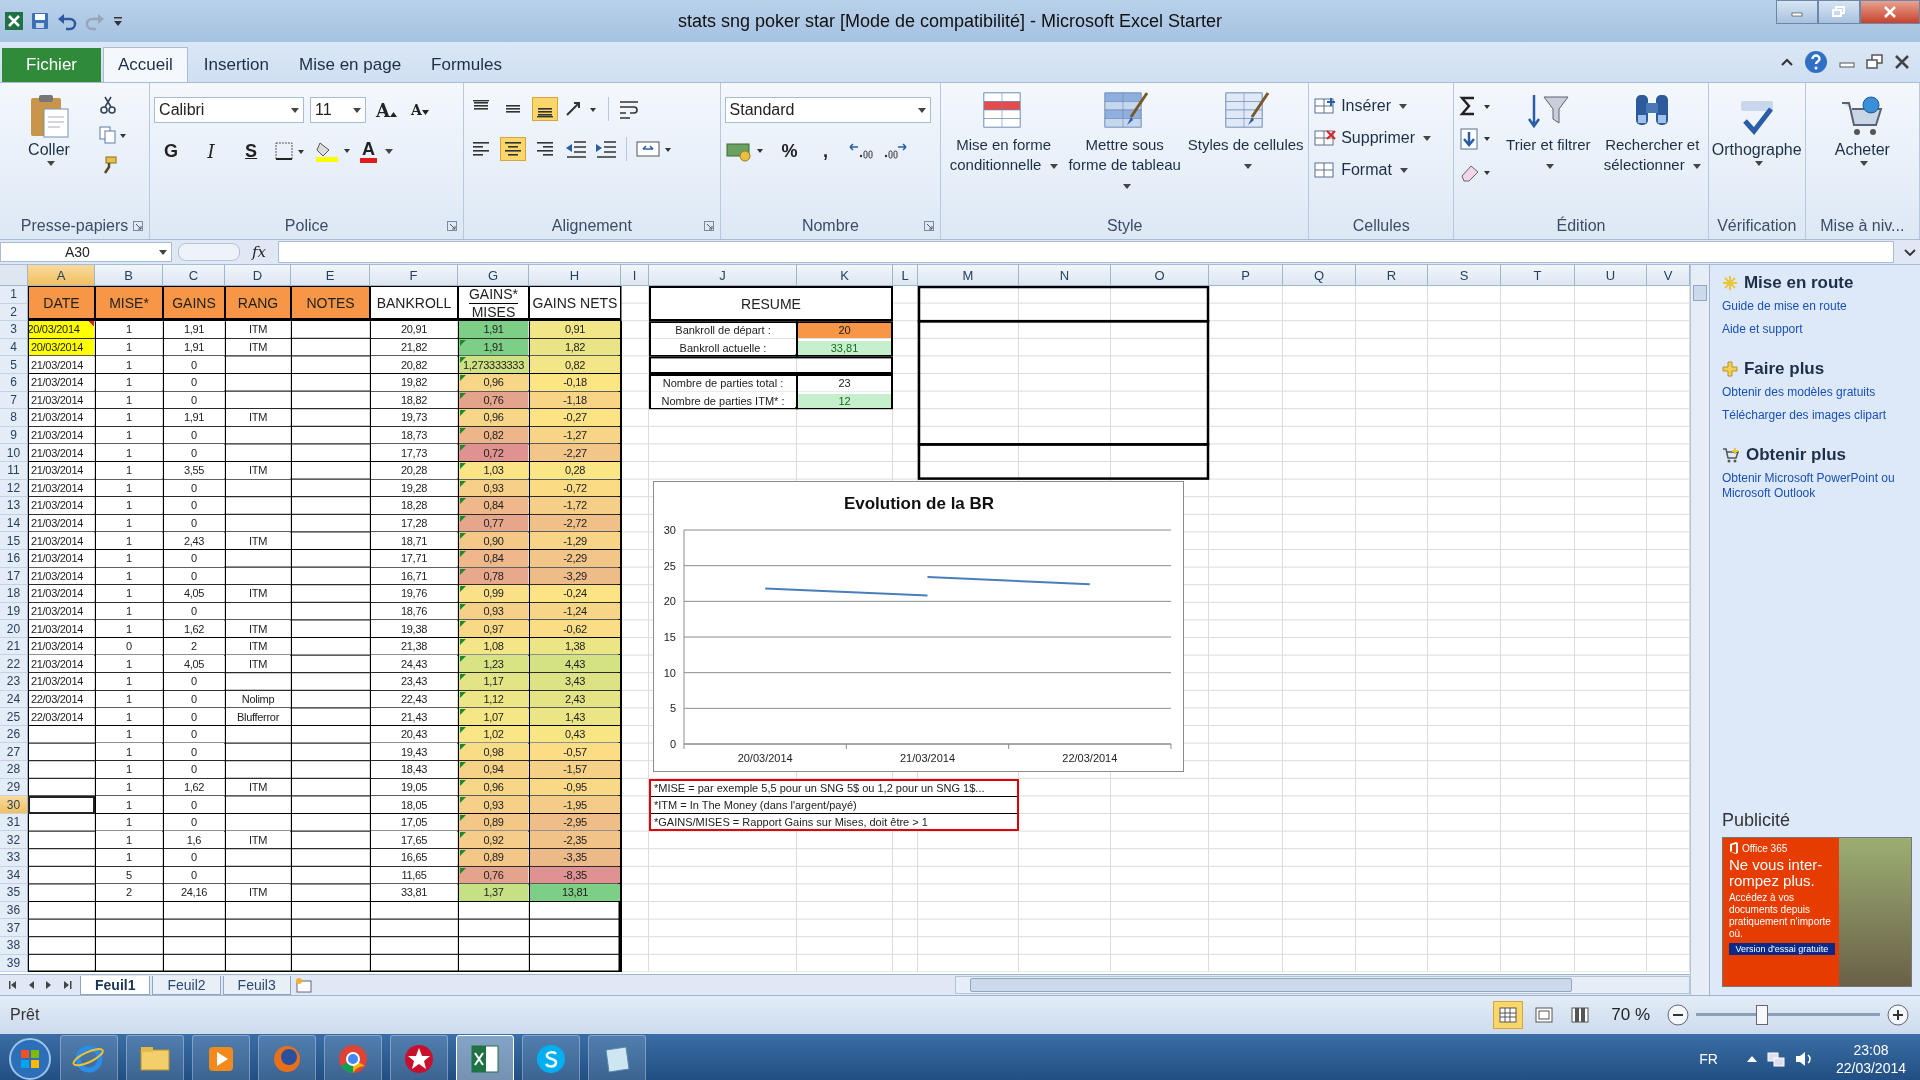 Image resolution: width=1920 pixels, height=1080 pixels. I want to click on column-header: N, so click(1065, 275).